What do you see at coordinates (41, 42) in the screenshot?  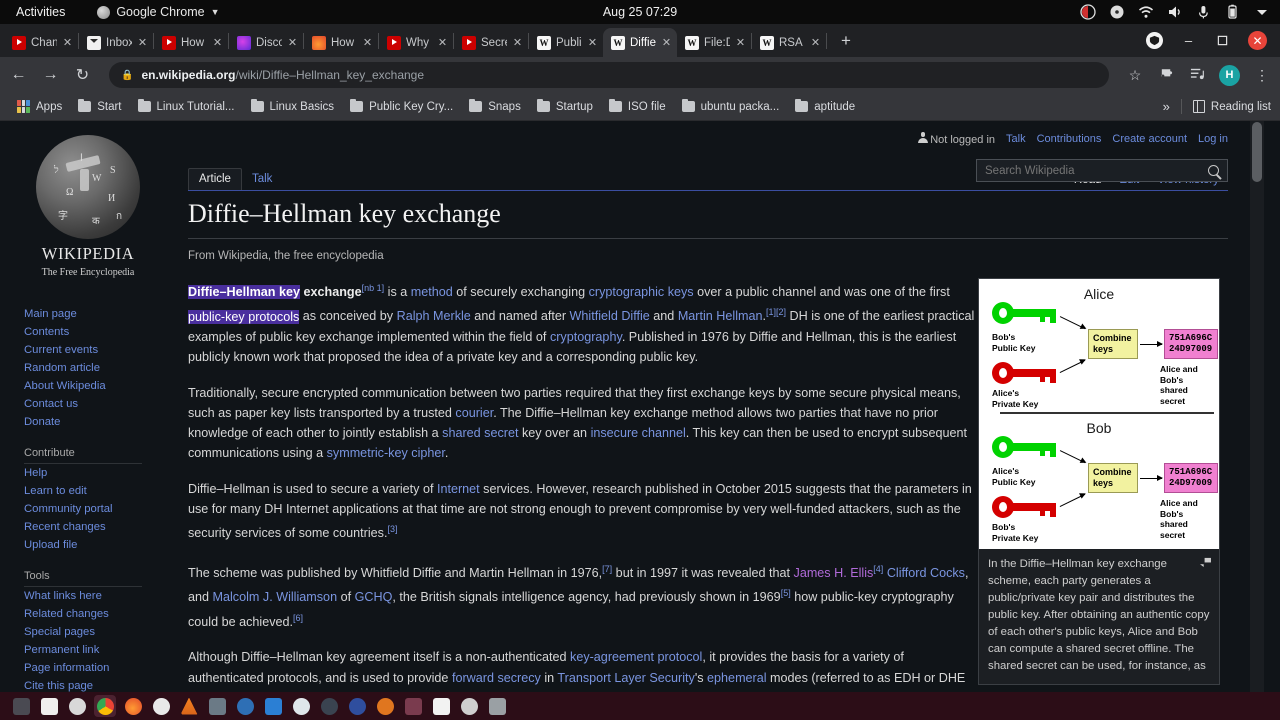 I see `browser-tab: Chan ✕` at bounding box center [41, 42].